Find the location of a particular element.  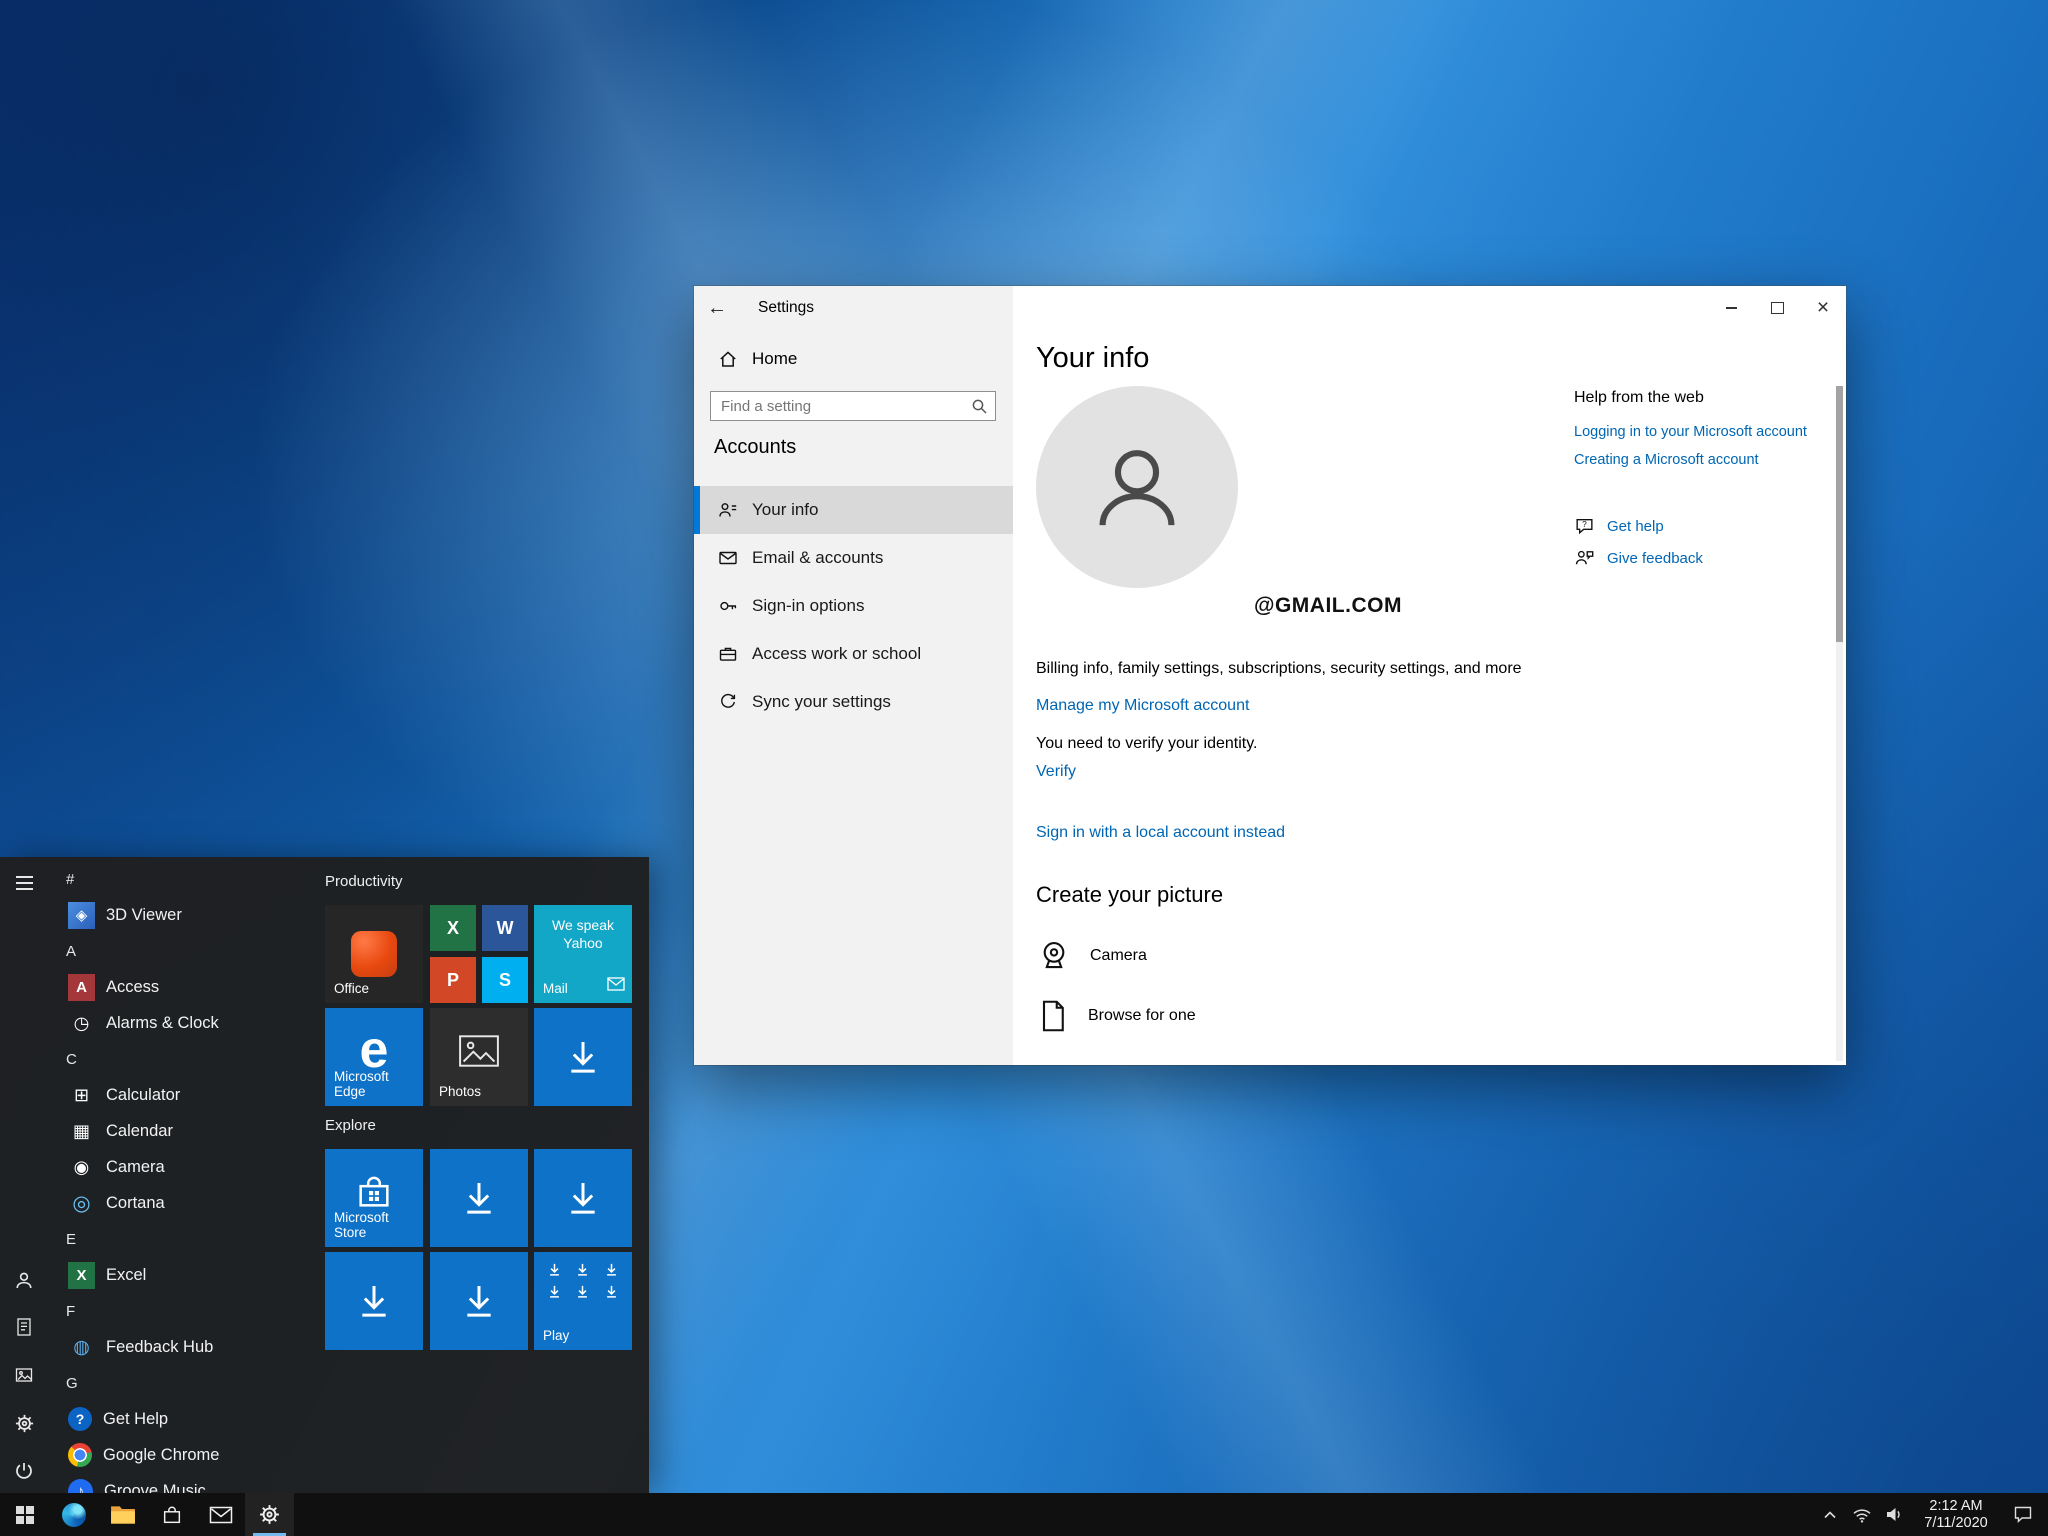

edge-icon is located at coordinates (73, 1514).